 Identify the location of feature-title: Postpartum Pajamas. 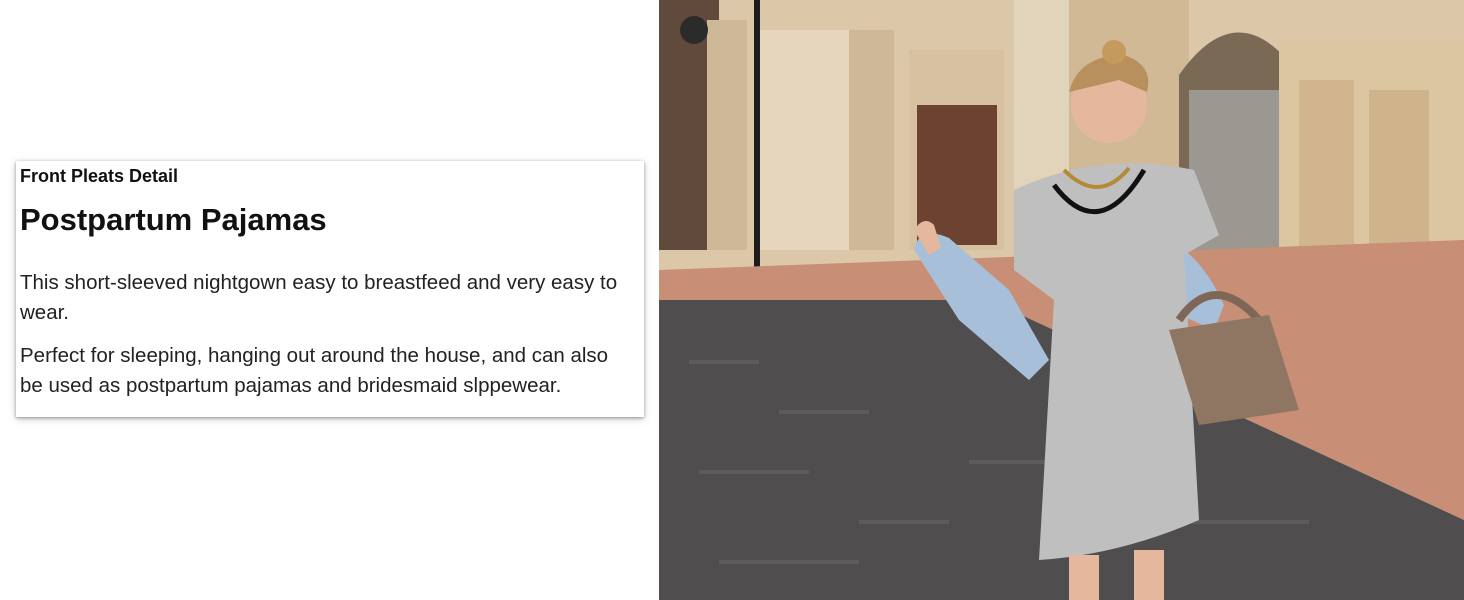
(173, 219).